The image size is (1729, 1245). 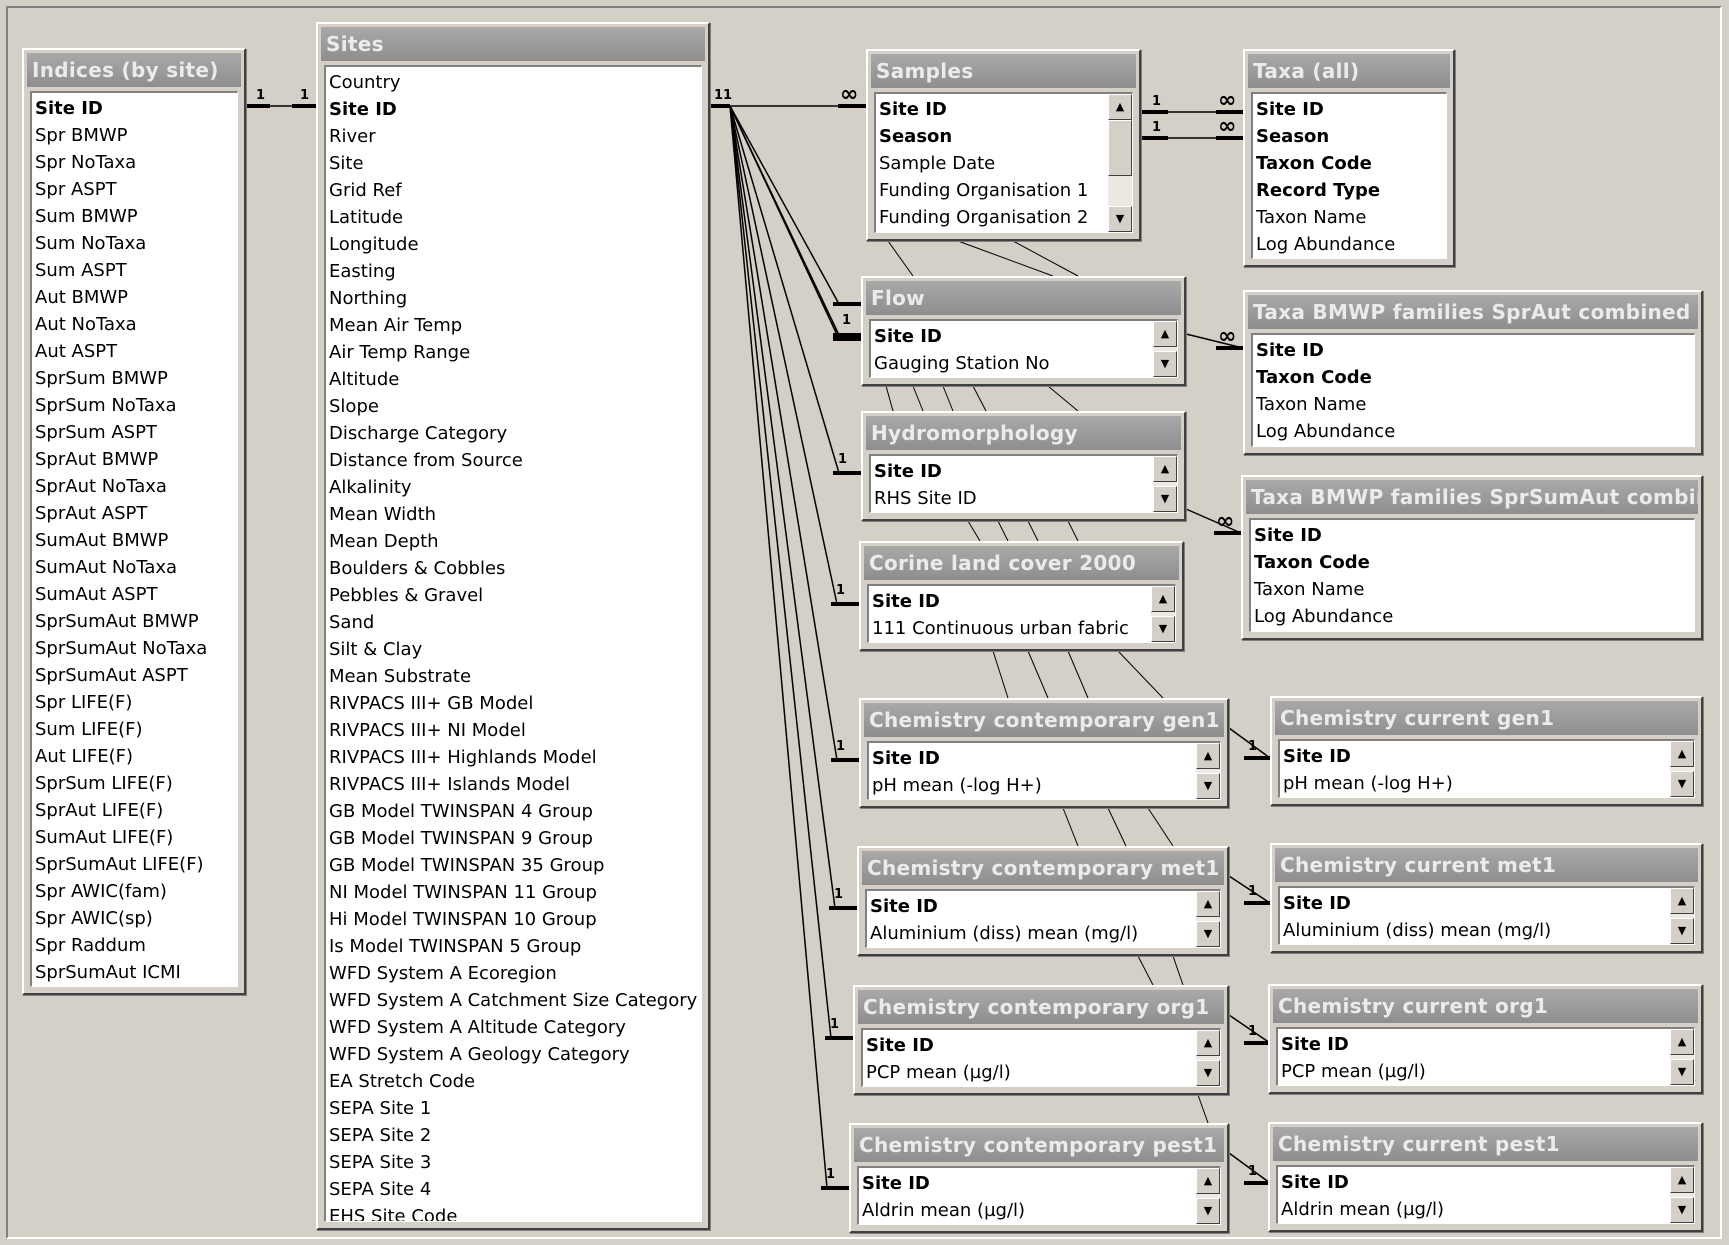 I want to click on field-item: River, so click(x=515, y=136).